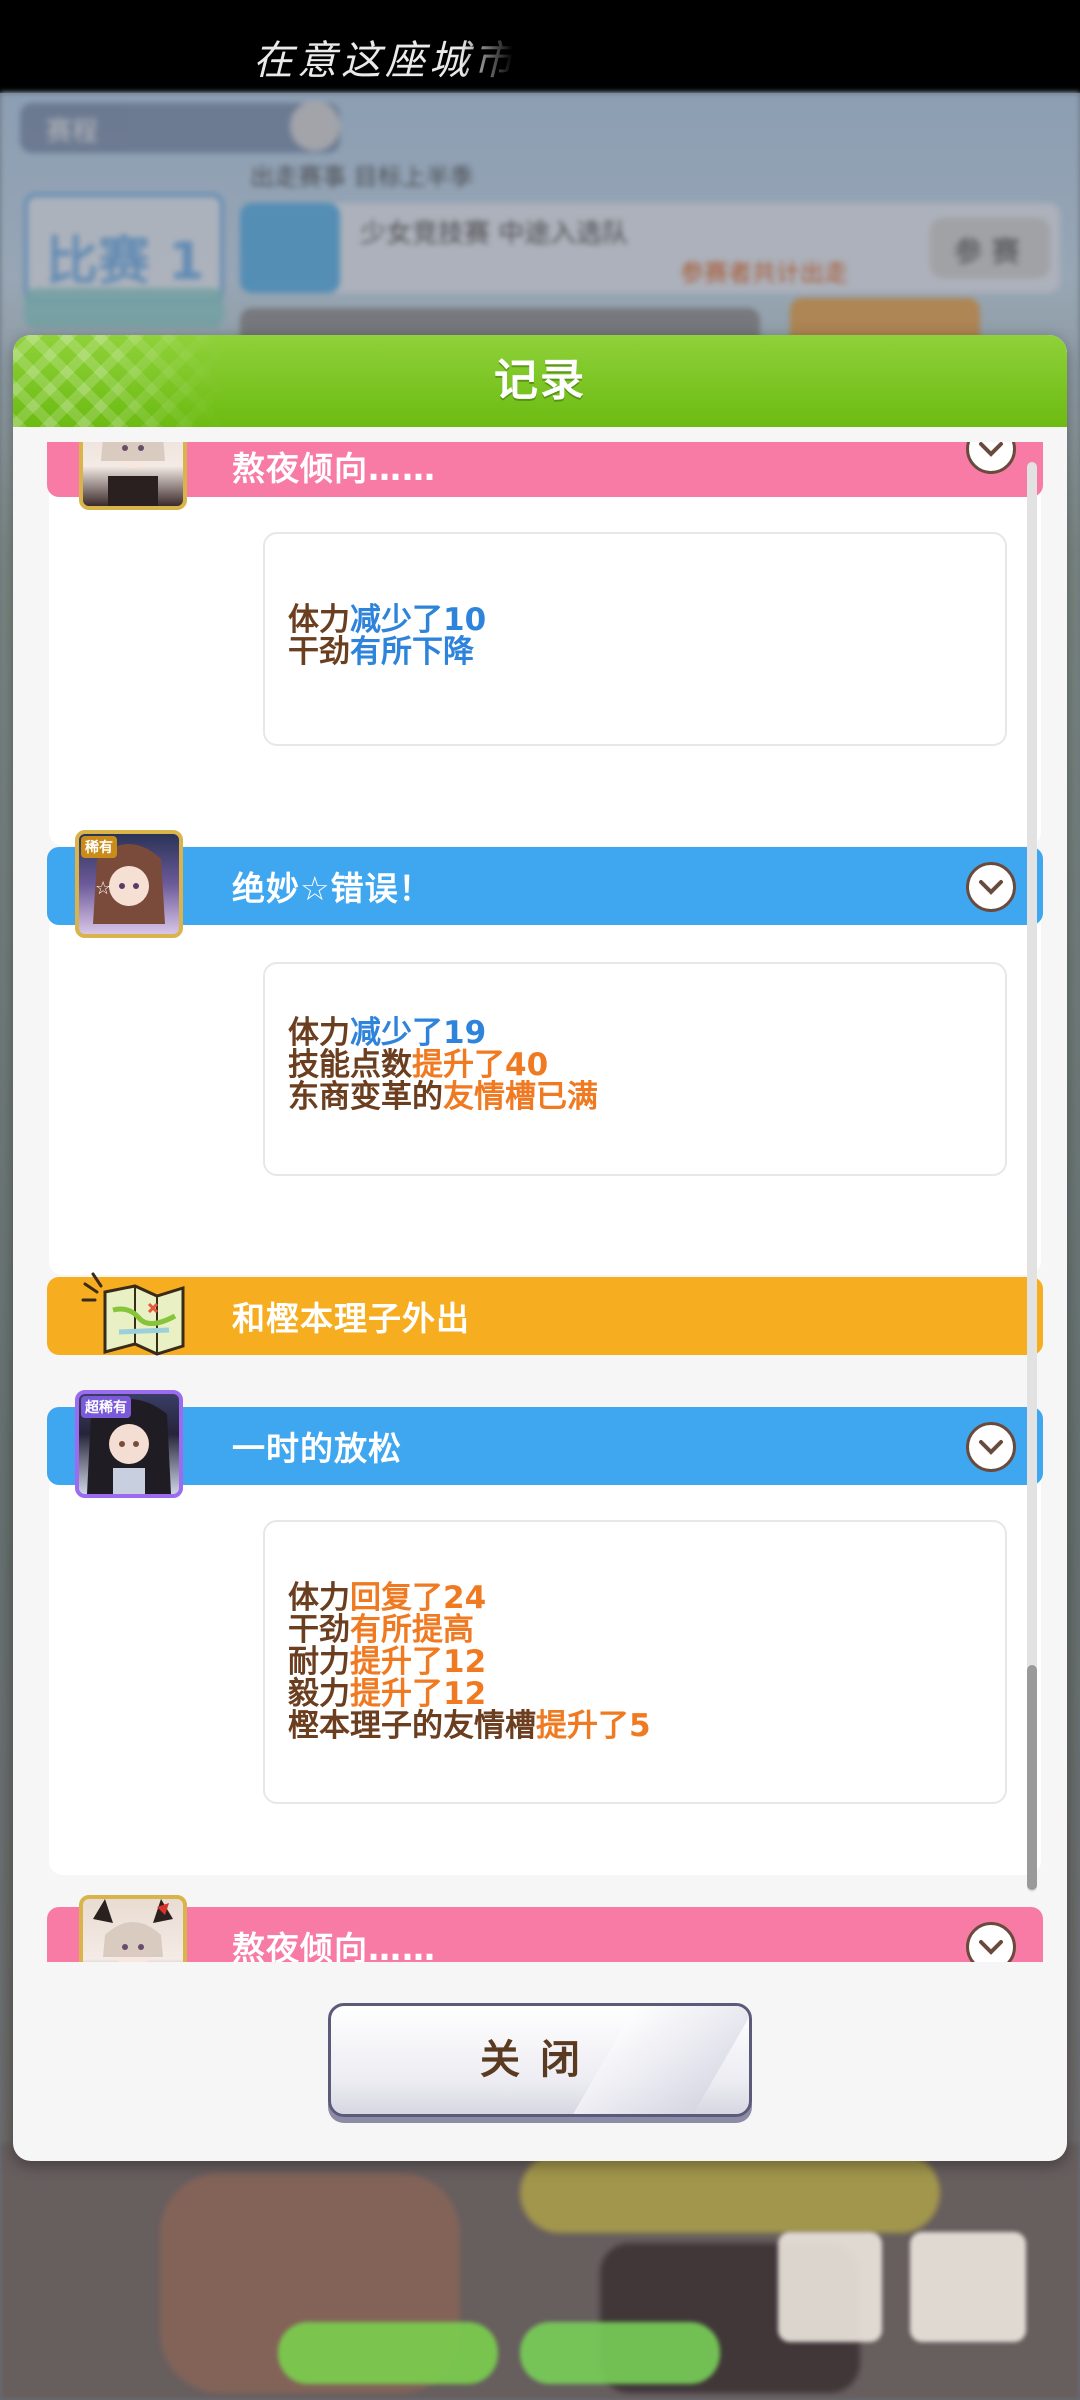 This screenshot has width=1080, height=2400. Describe the element at coordinates (469, 1726) in the screenshot. I see `result-line: 樫本理子的友情槽提升了5` at that location.